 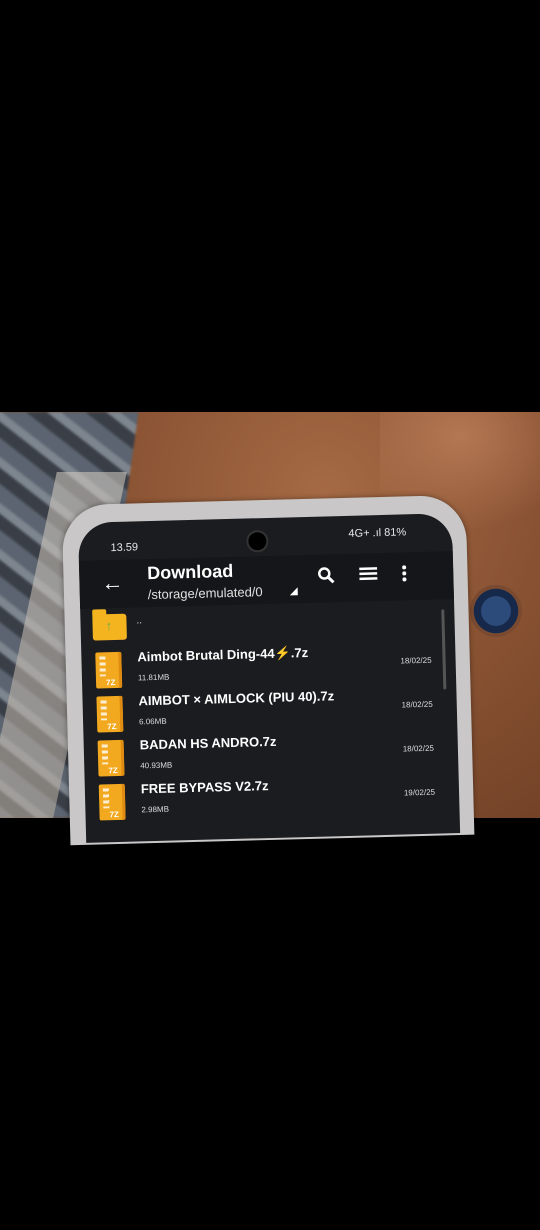 What do you see at coordinates (124, 548) in the screenshot?
I see `status-time: 13.59` at bounding box center [124, 548].